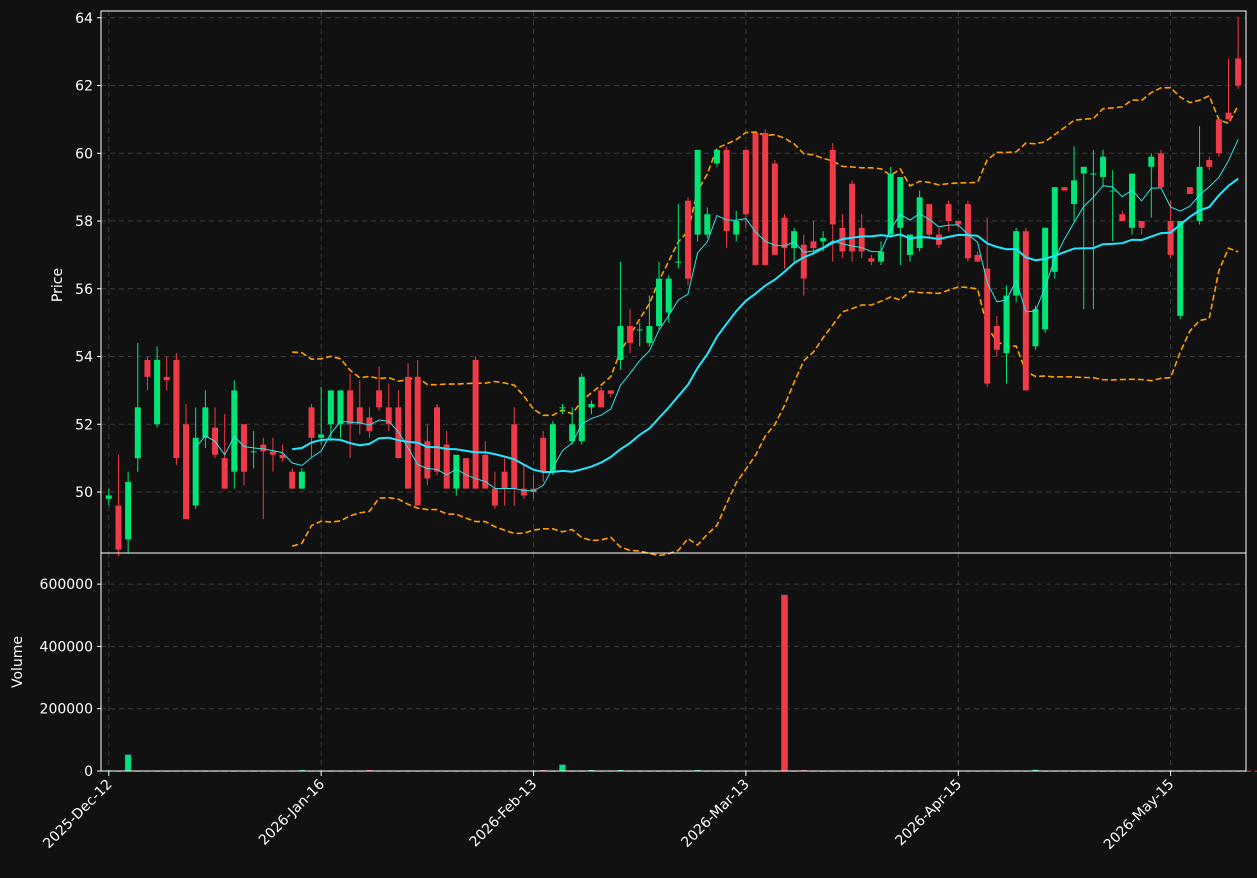 This screenshot has width=1257, height=878. Describe the element at coordinates (58, 285) in the screenshot. I see `price-axis-label: Price` at that location.